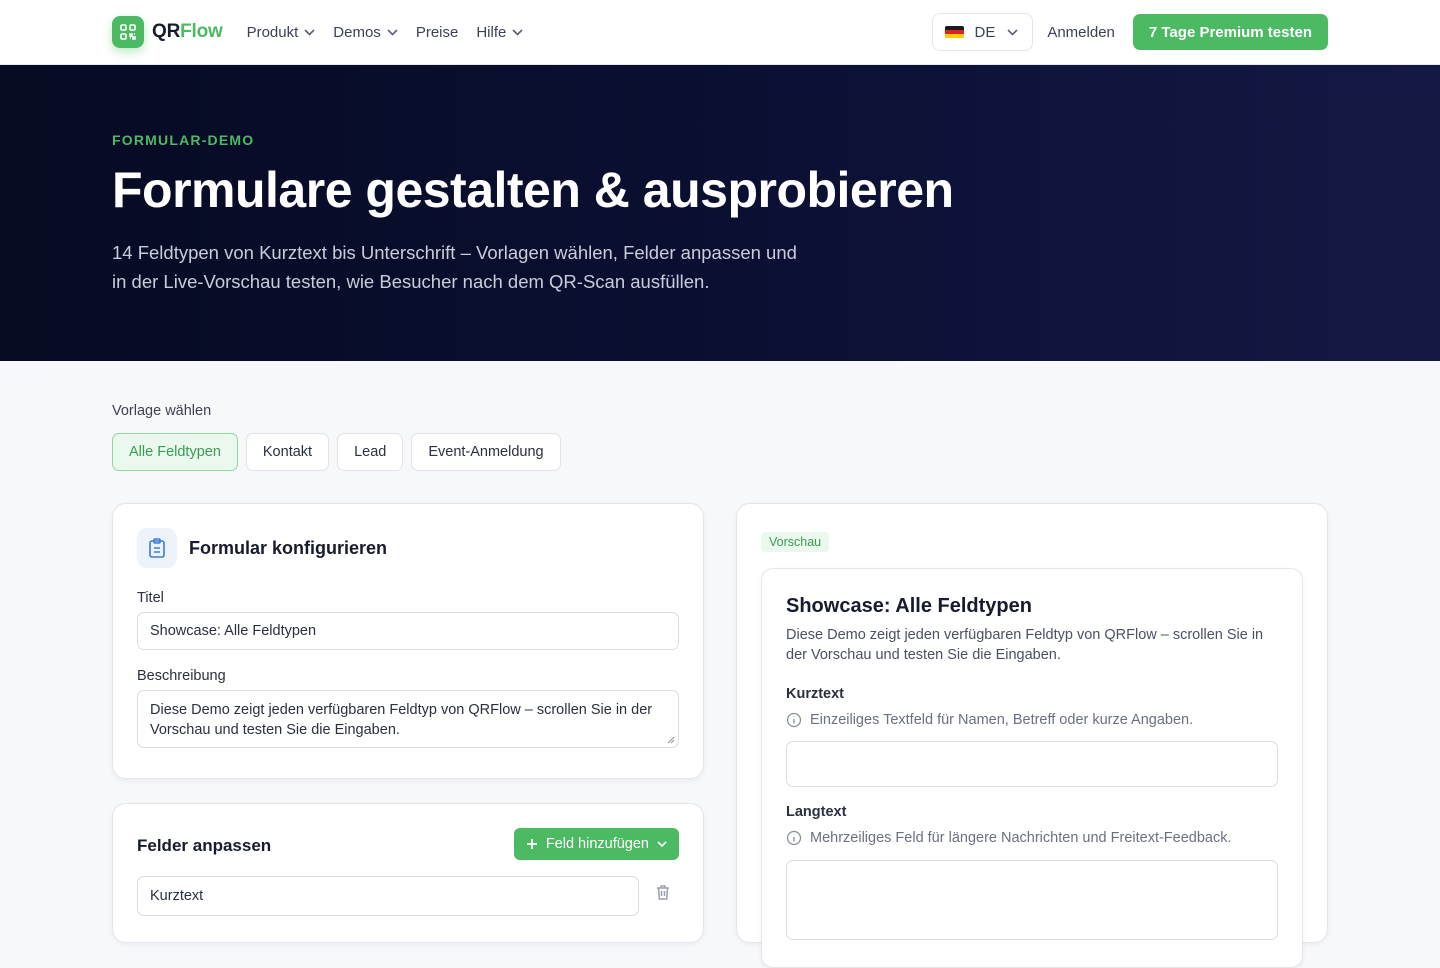 The width and height of the screenshot is (1440, 968). Describe the element at coordinates (437, 32) in the screenshot. I see `menu-item-preise: Preise` at that location.